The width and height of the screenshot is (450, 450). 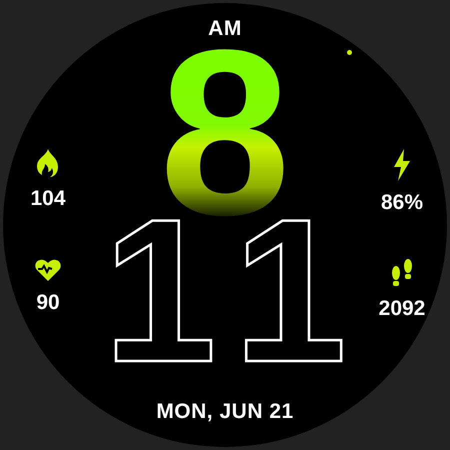 I want to click on indicator-dot, so click(x=349, y=52).